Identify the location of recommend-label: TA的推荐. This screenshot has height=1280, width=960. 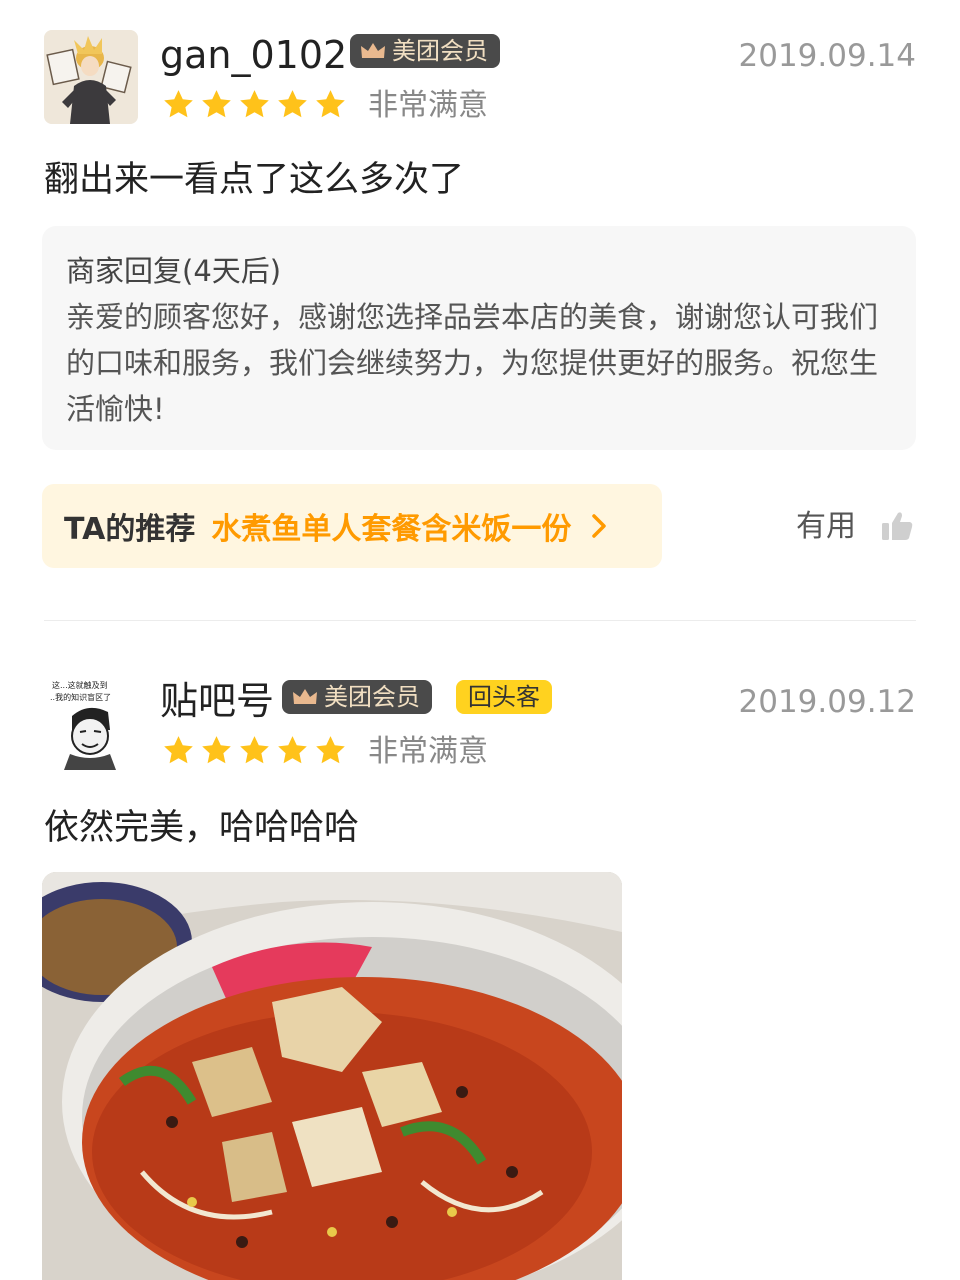
(130, 529).